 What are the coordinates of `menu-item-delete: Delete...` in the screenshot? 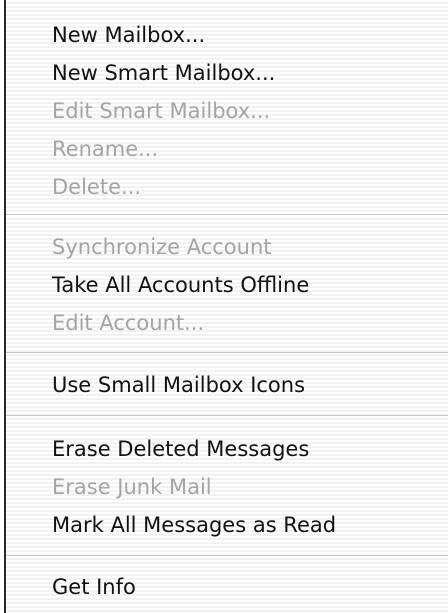 It's located at (97, 187).